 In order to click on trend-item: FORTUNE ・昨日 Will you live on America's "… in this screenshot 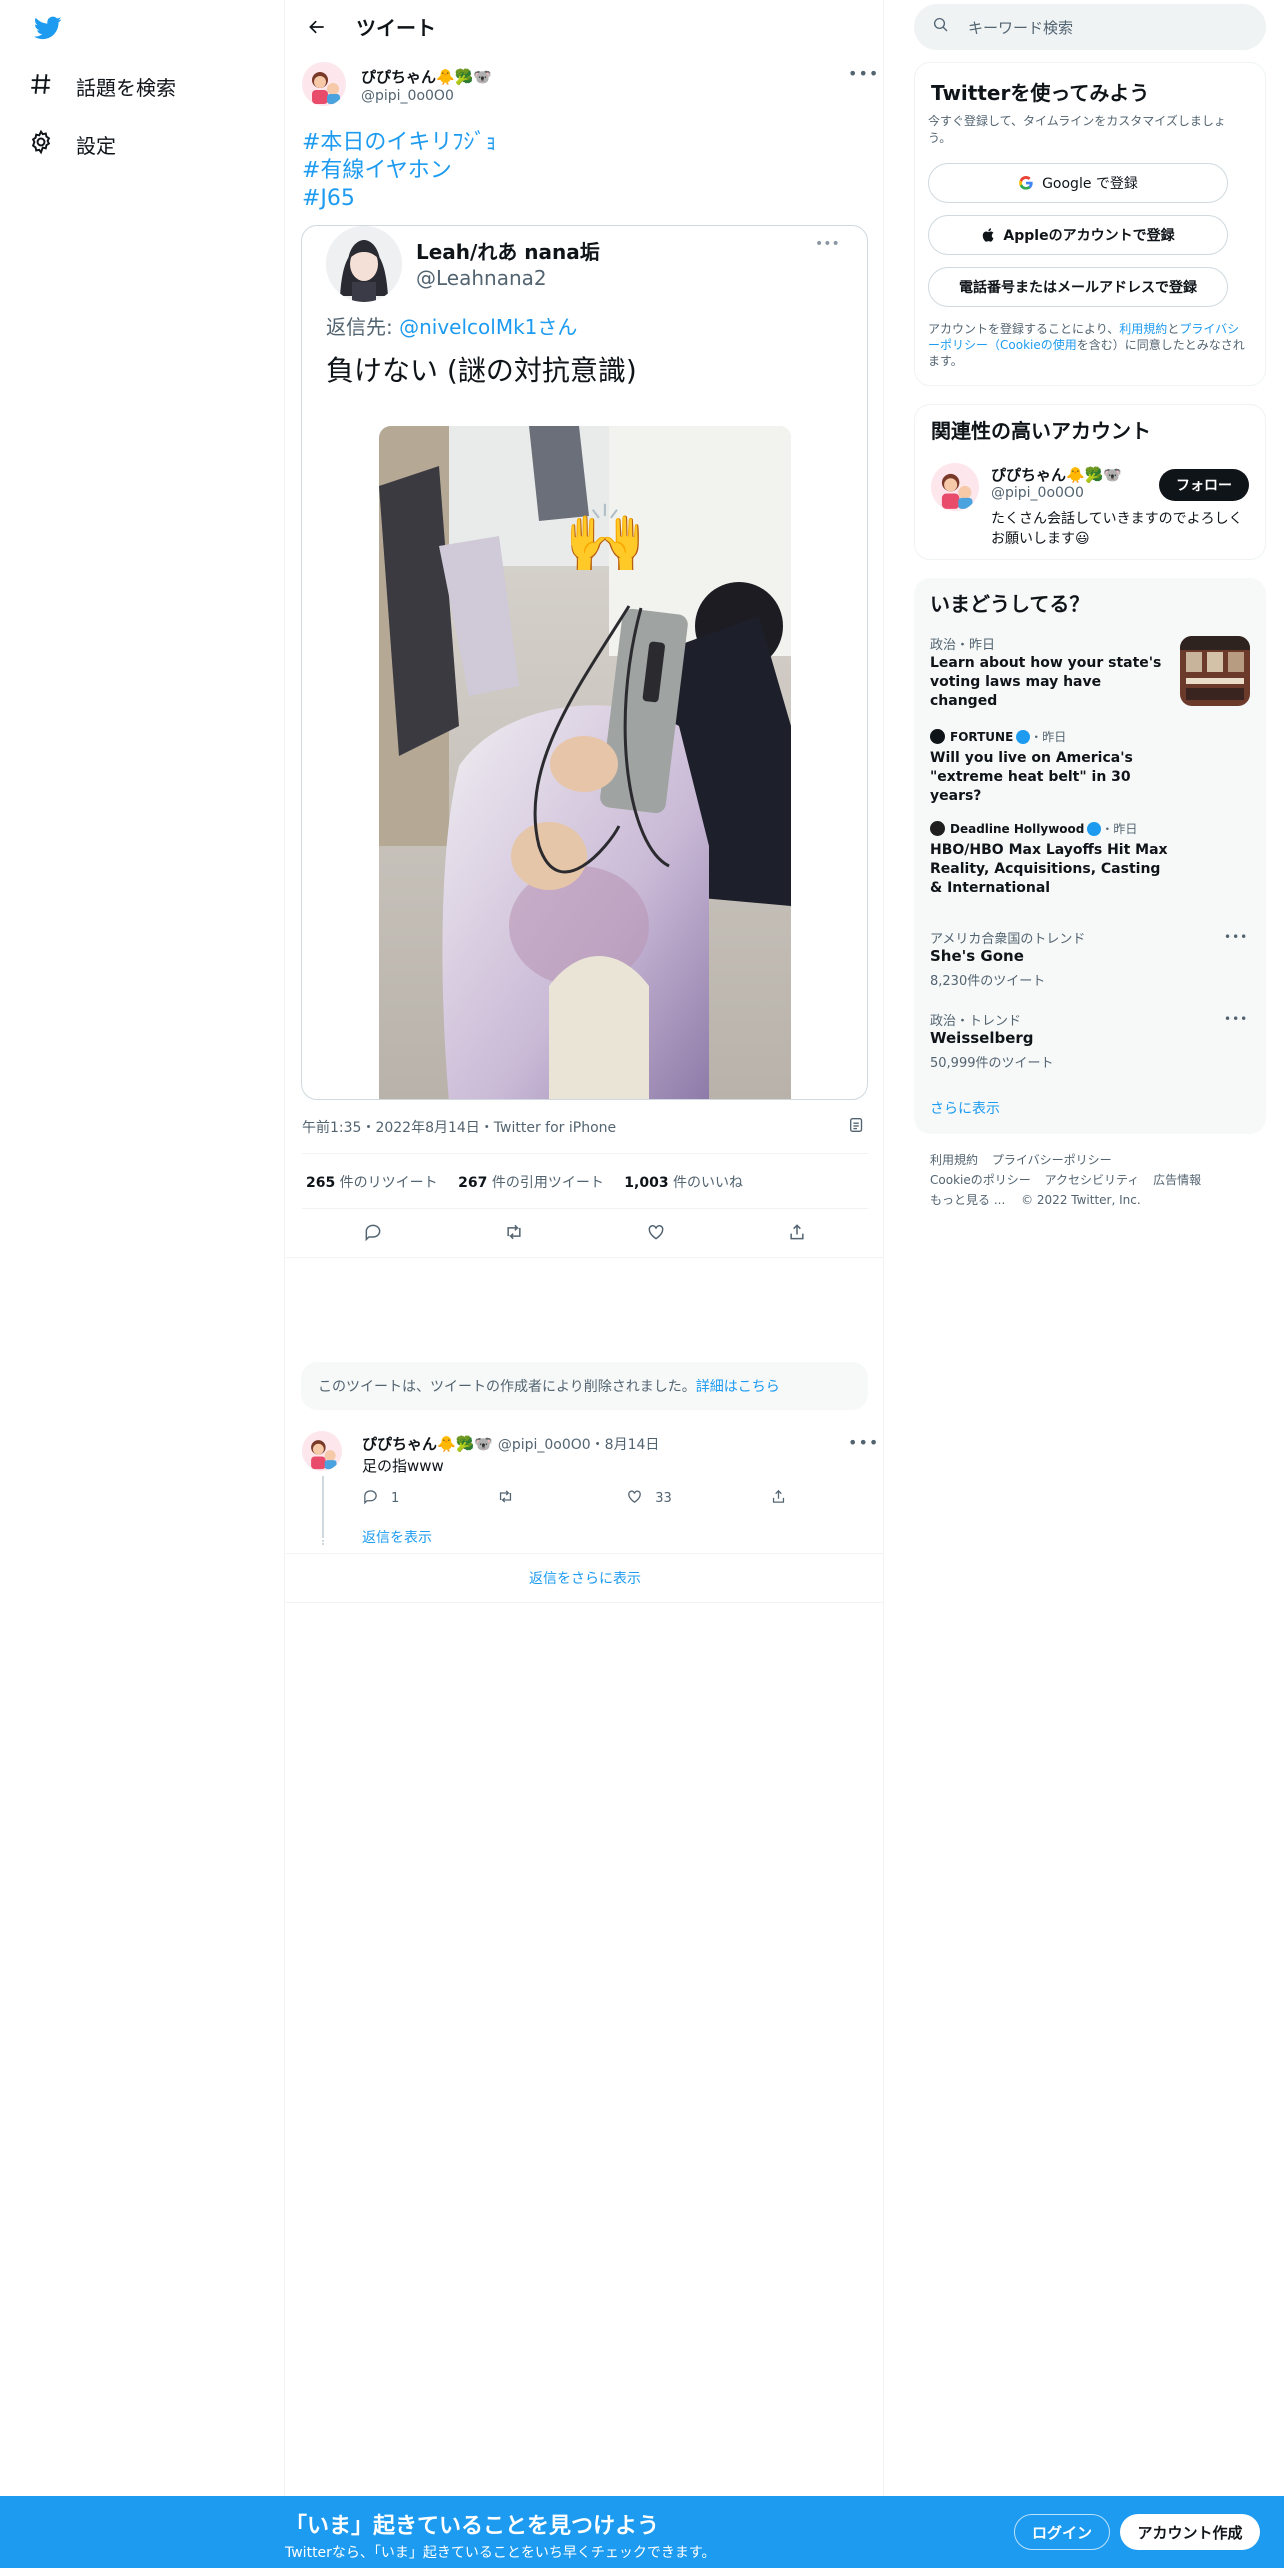, I will do `click(1090, 768)`.